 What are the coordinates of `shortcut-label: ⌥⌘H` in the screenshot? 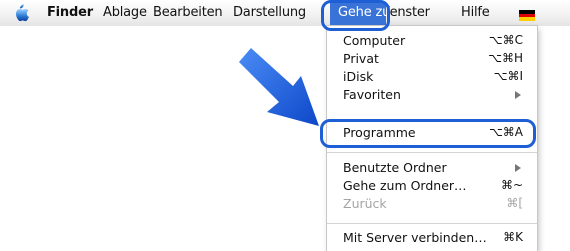 It's located at (505, 58).